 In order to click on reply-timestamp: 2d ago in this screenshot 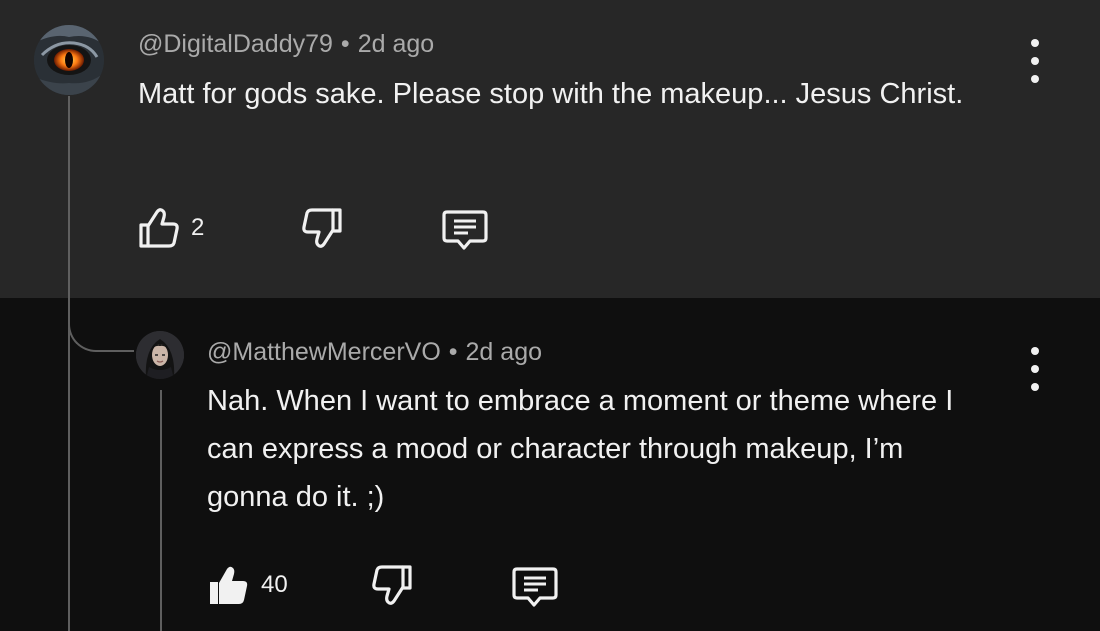, I will do `click(504, 352)`.